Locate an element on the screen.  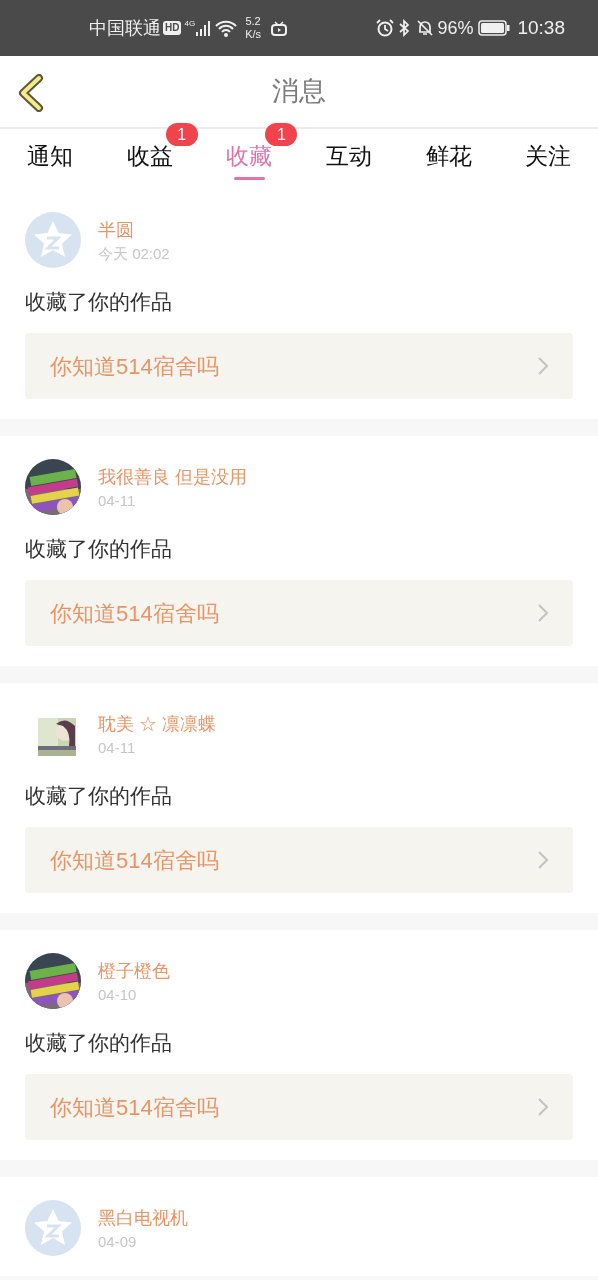
tab: 互动 is located at coordinates (348, 156).